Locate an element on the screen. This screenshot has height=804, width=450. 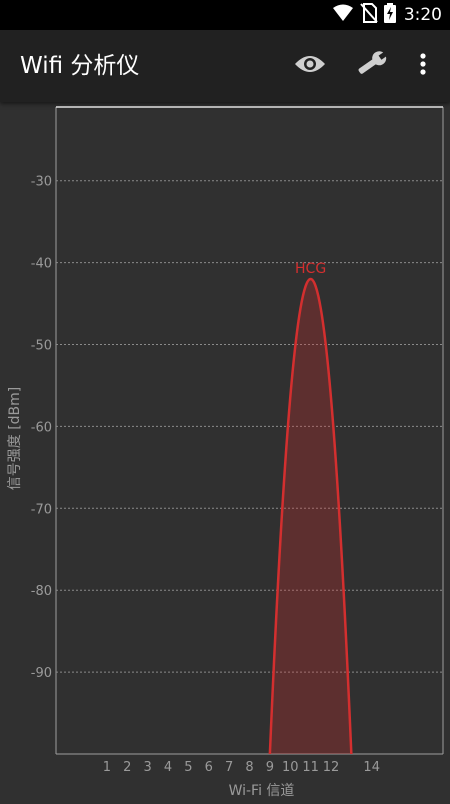
overflow-menu-icon is located at coordinates (423, 66).